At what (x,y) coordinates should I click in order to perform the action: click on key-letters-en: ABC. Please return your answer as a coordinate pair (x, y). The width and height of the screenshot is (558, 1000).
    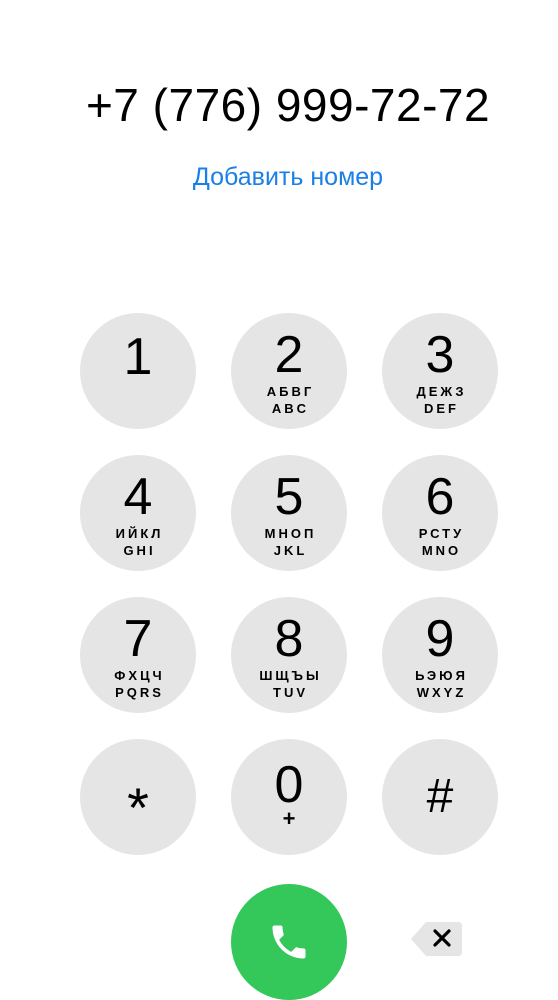
    Looking at the image, I should click on (290, 408).